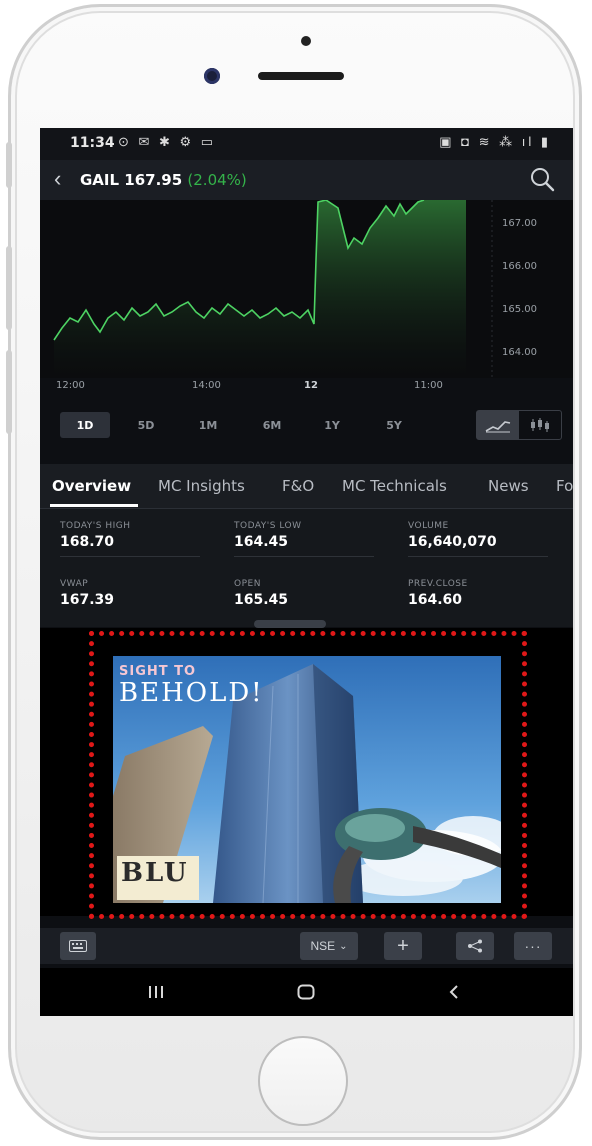 This screenshot has width=592, height=1146. What do you see at coordinates (438, 584) in the screenshot?
I see `stat-label: PREV.CLOSE` at bounding box center [438, 584].